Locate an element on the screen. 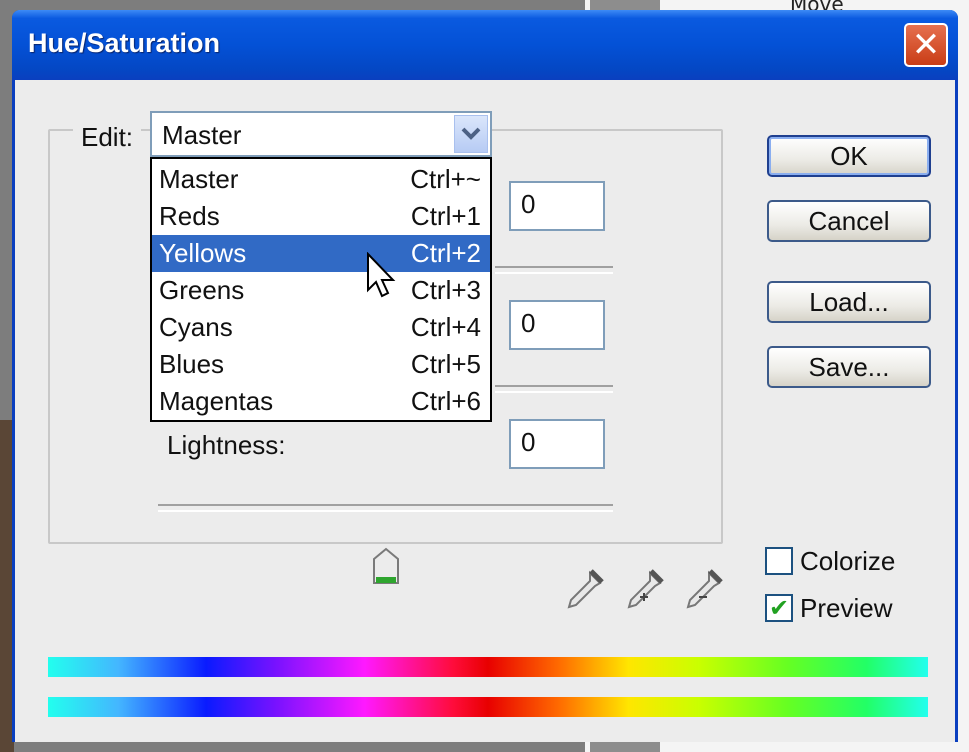 This screenshot has height=752, width=969. edit-select-value: Master is located at coordinates (202, 135).